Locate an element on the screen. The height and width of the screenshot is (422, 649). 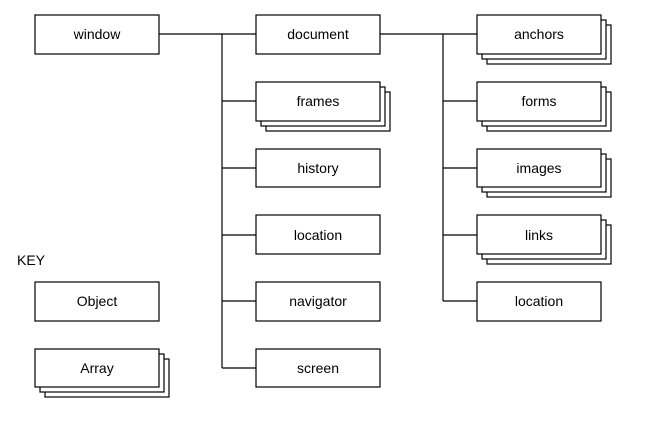
history-node: history is located at coordinates (318, 168).